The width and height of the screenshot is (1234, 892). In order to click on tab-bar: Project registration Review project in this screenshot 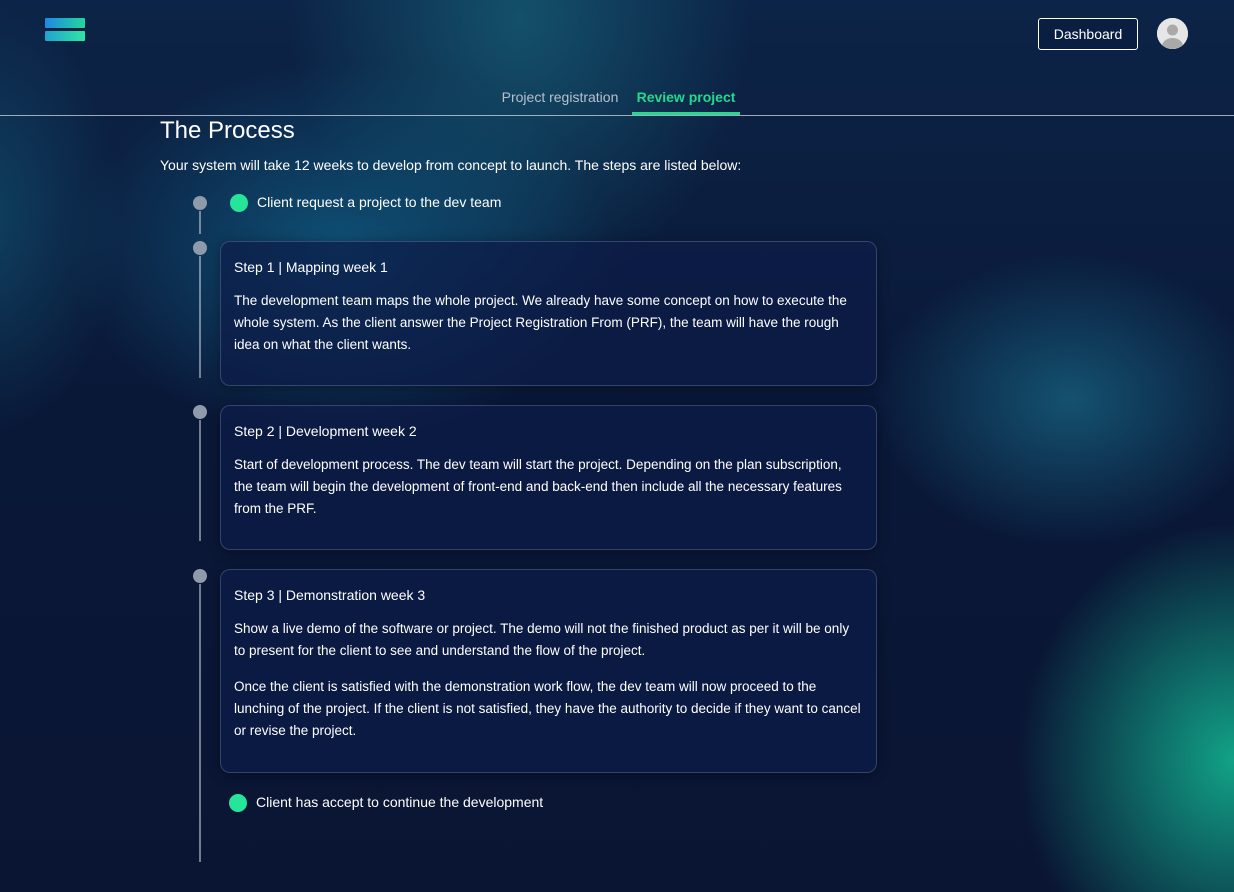, I will do `click(617, 97)`.